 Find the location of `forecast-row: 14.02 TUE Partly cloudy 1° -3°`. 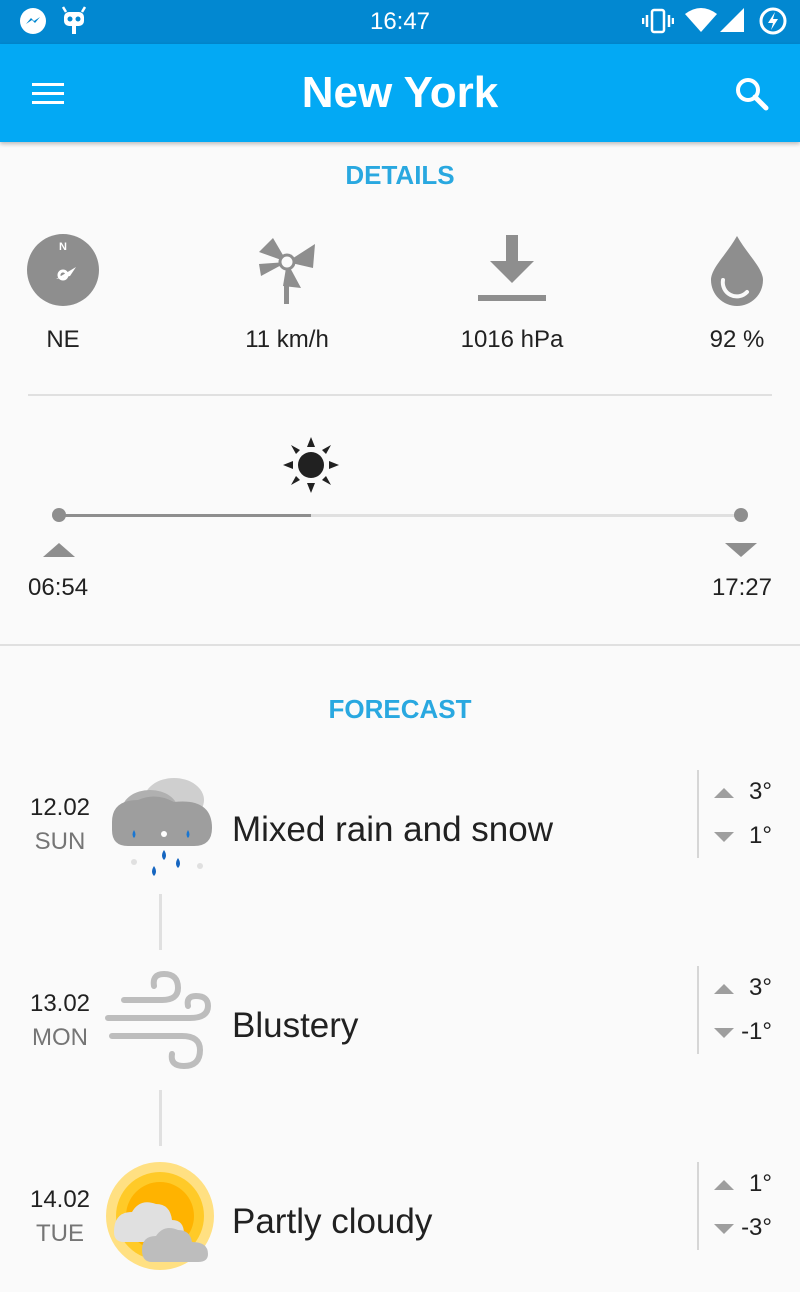

forecast-row: 14.02 TUE Partly cloudy 1° -3° is located at coordinates (400, 1227).